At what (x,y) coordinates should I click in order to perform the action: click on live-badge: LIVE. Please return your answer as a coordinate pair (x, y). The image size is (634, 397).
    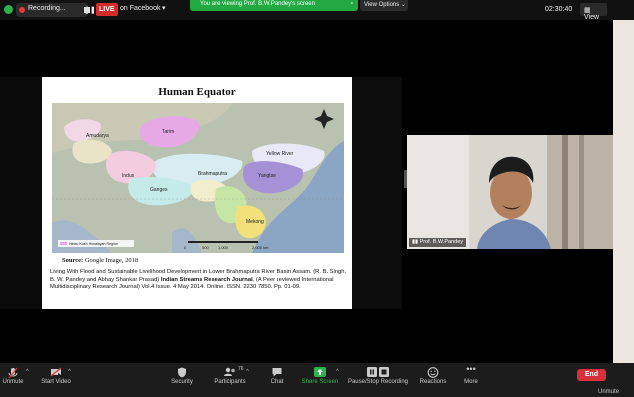
    Looking at the image, I should click on (107, 9).